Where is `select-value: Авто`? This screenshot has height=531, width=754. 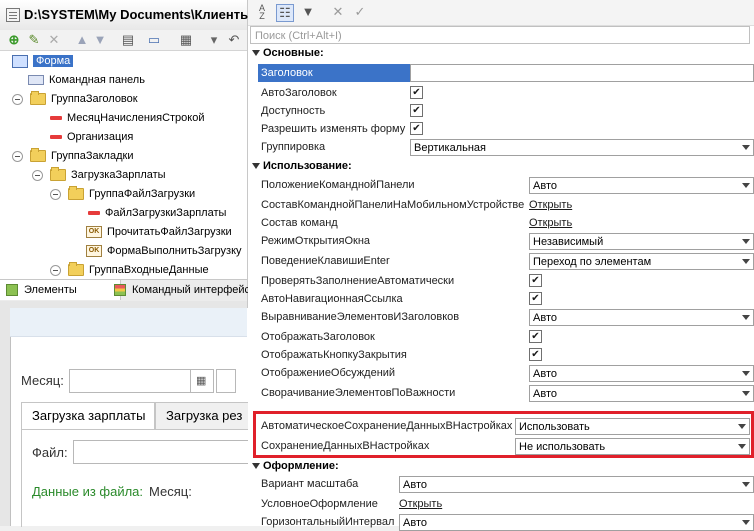
select-value: Авто is located at coordinates (415, 523).